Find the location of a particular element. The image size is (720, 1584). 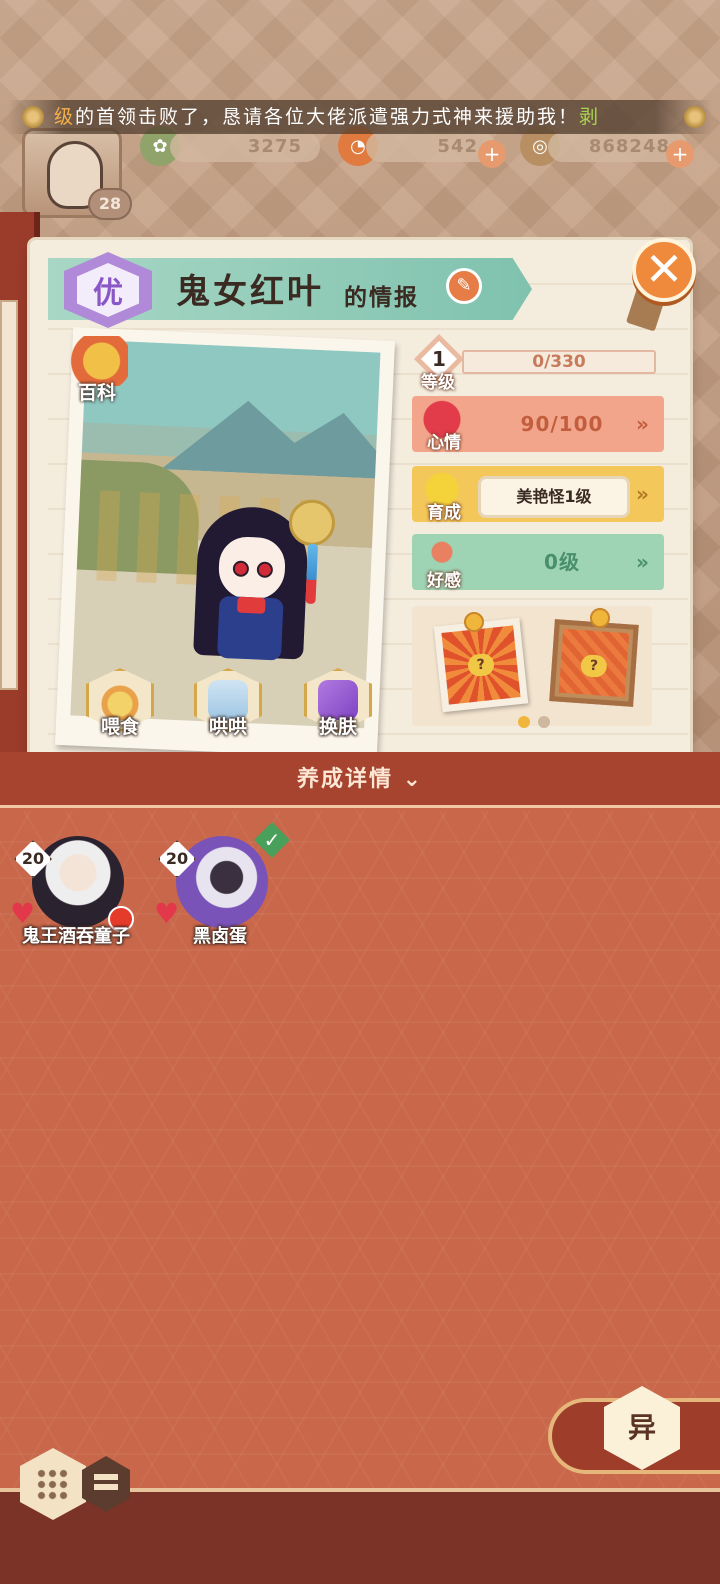

mood-value: 90/100 is located at coordinates (562, 424).